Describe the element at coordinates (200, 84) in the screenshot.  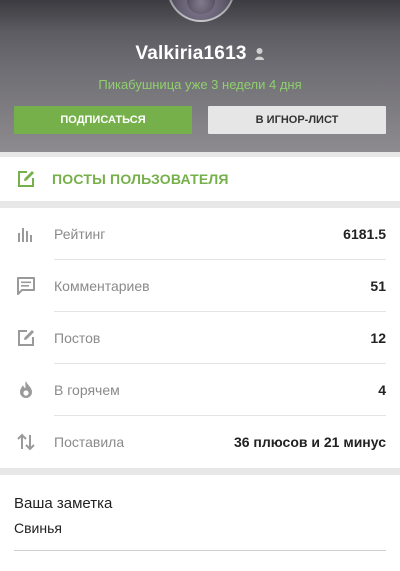
I see `member-since: Пикабушница уже 3 недели 4 дня` at that location.